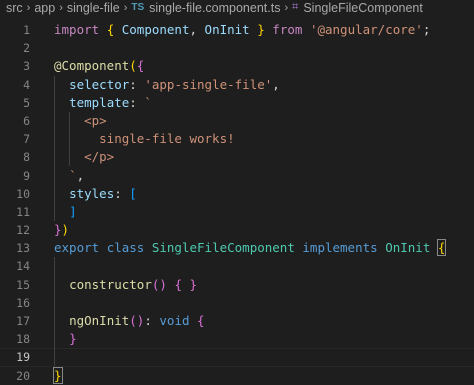  Describe the element at coordinates (237, 66) in the screenshot. I see `code-line: 3 @Component({` at that location.